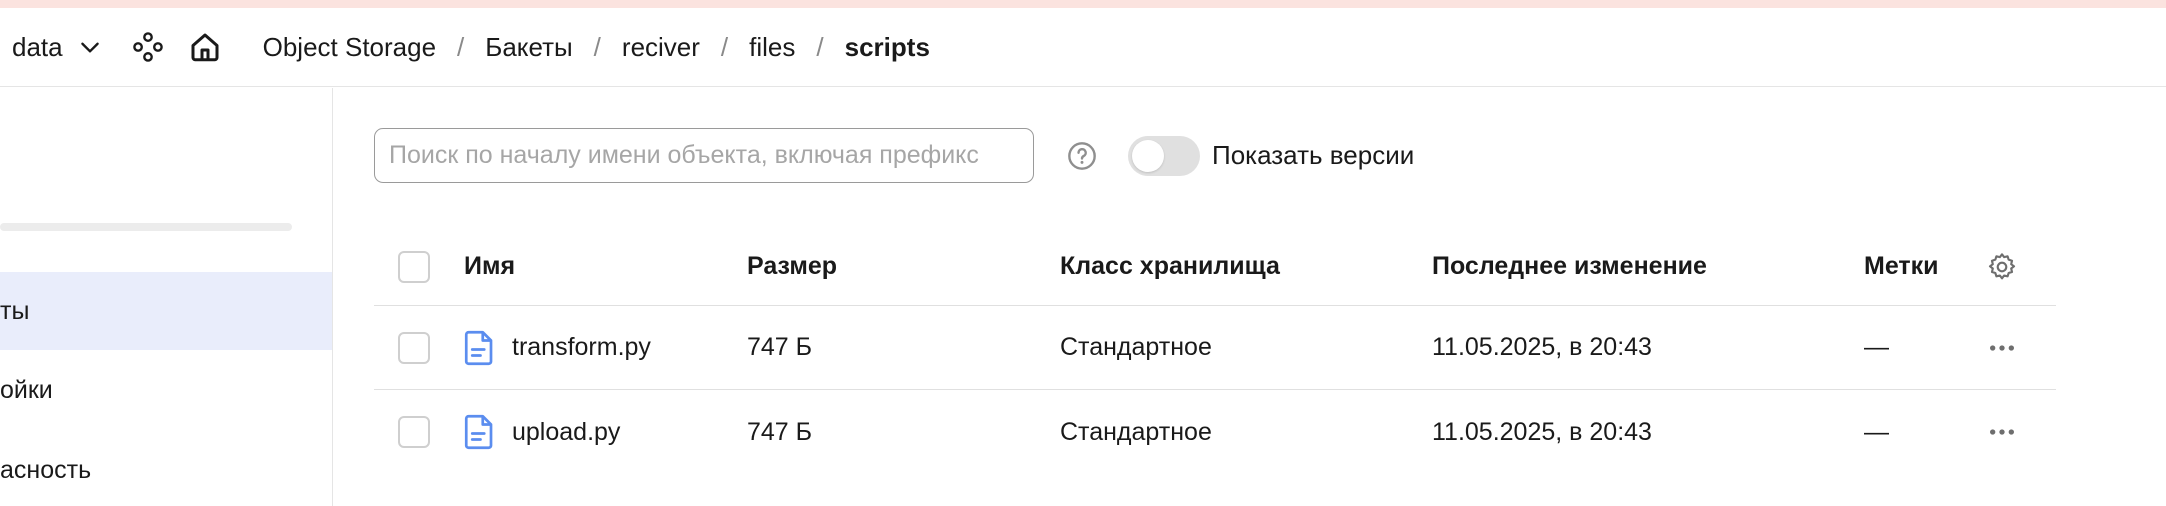 The height and width of the screenshot is (506, 2166). What do you see at coordinates (489, 266) in the screenshot?
I see `column-header-name: Имя` at bounding box center [489, 266].